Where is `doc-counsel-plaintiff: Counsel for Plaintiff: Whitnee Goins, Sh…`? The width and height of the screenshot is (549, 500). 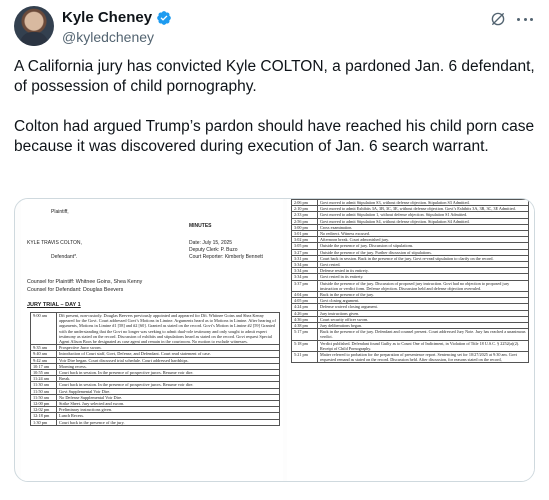 doc-counsel-plaintiff: Counsel for Plaintiff: Whitnee Goins, Sh… is located at coordinates (85, 282).